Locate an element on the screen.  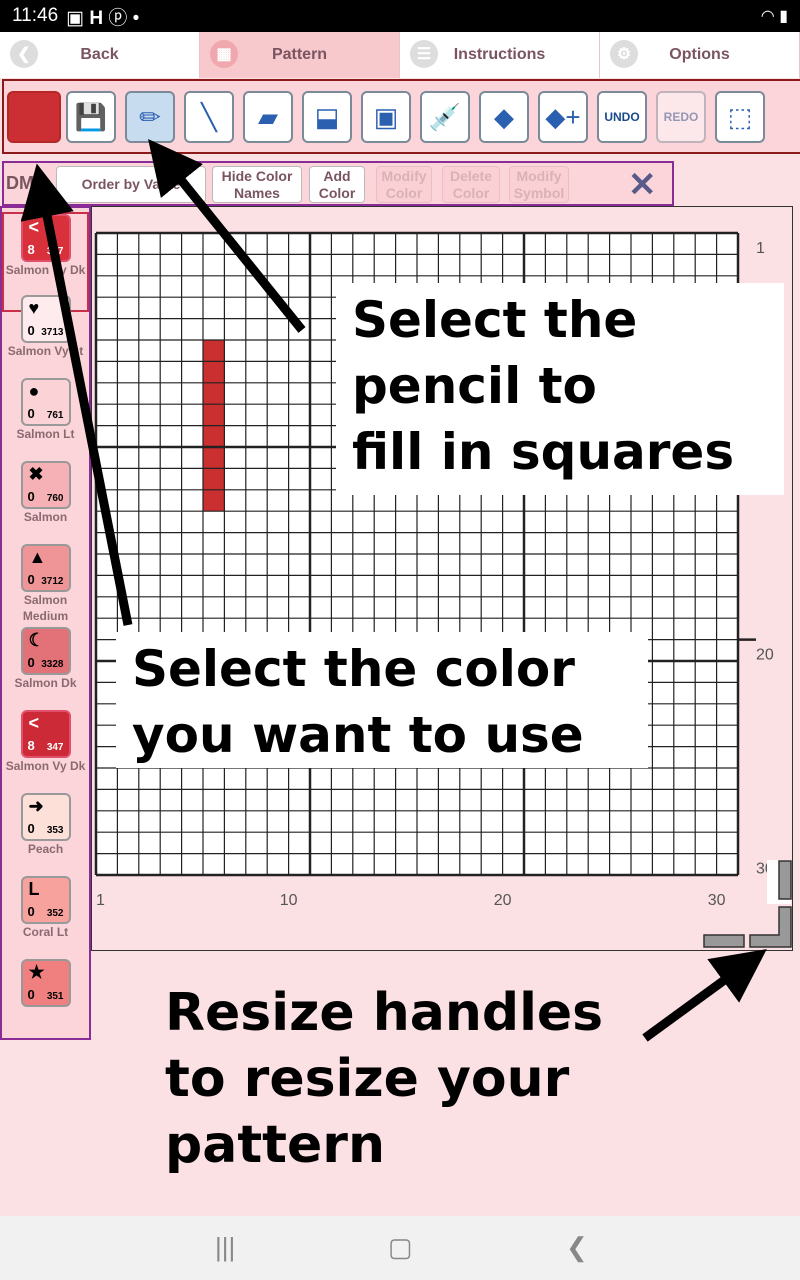
line-icon: ╲ is located at coordinates (209, 116).